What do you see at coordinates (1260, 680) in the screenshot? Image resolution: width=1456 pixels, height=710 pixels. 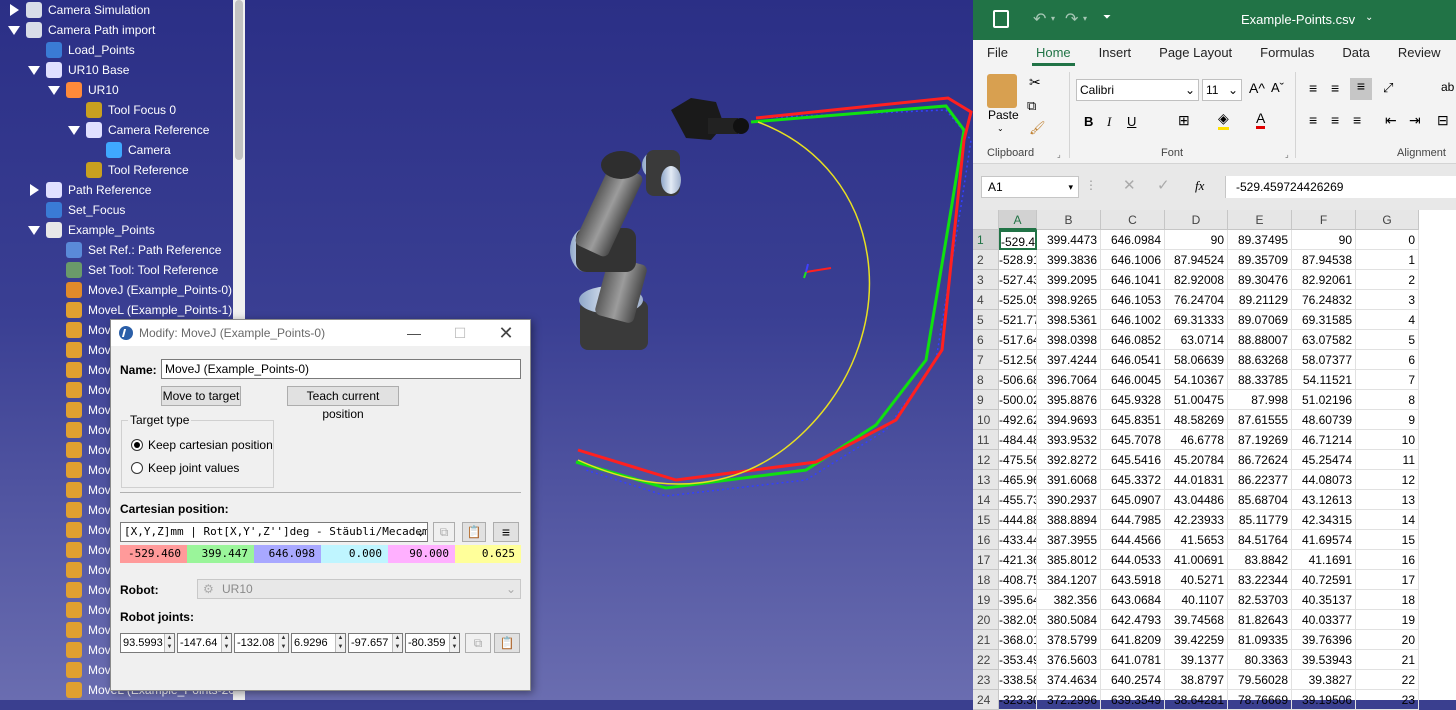 I see `table-cell: 79.56028` at bounding box center [1260, 680].